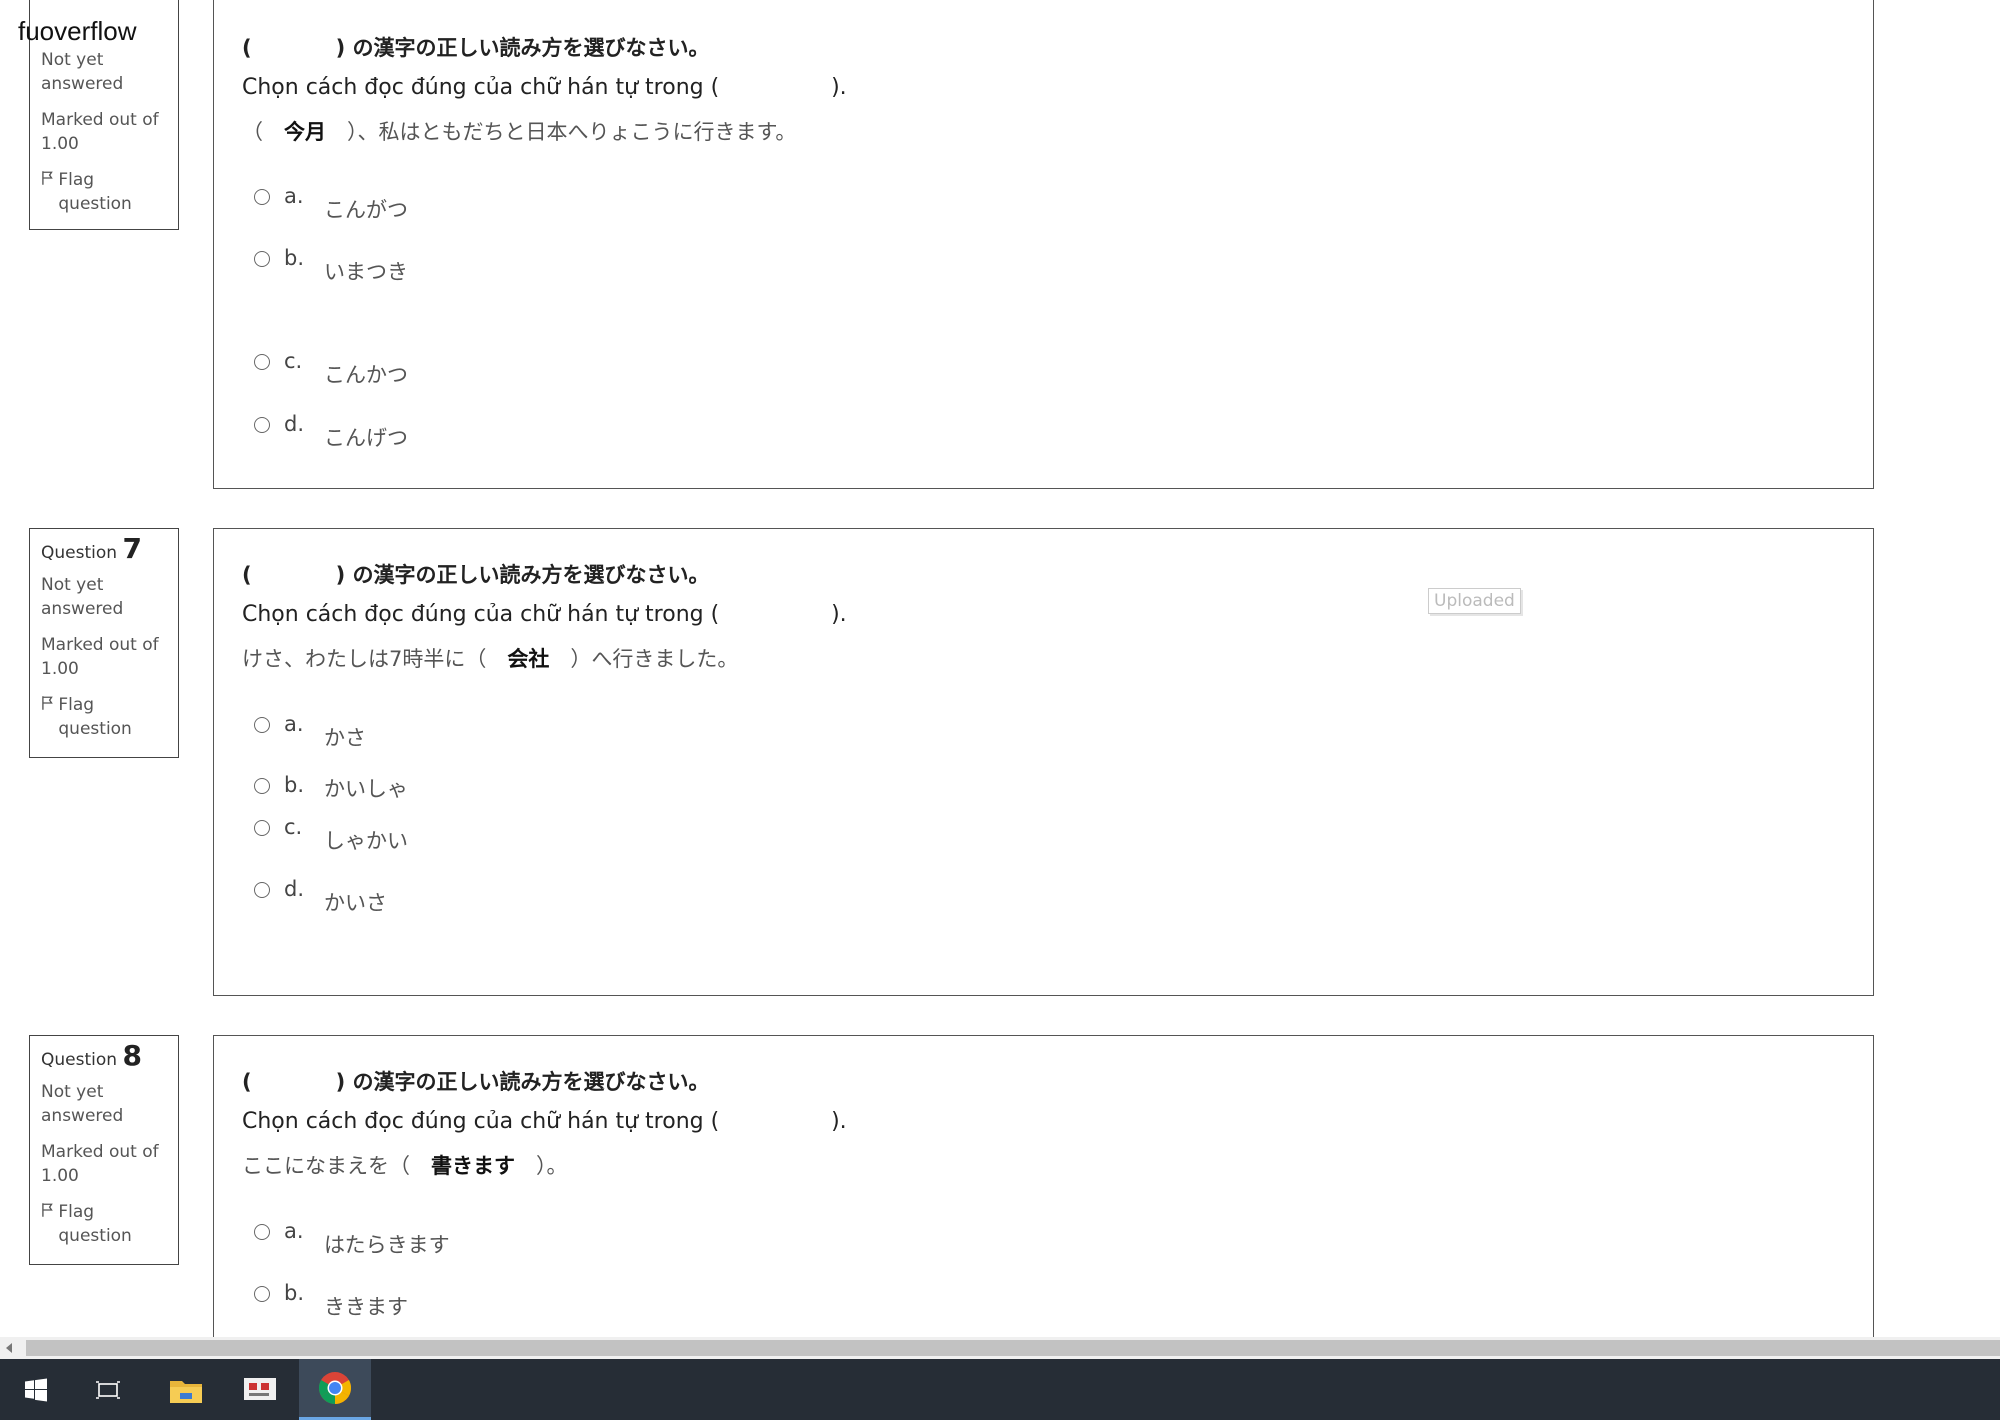  I want to click on horizontal-scrollbar, so click(1000, 1348).